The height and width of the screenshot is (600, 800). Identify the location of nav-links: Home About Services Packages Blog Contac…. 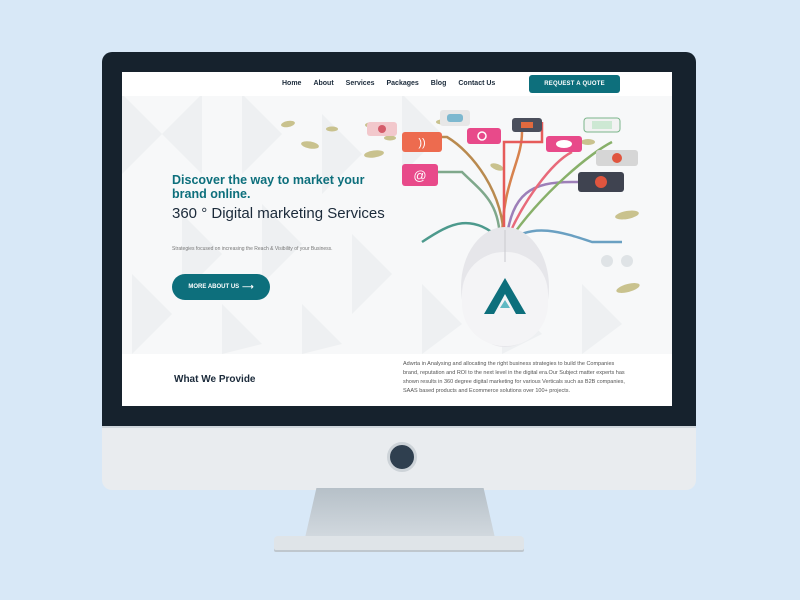
(388, 83).